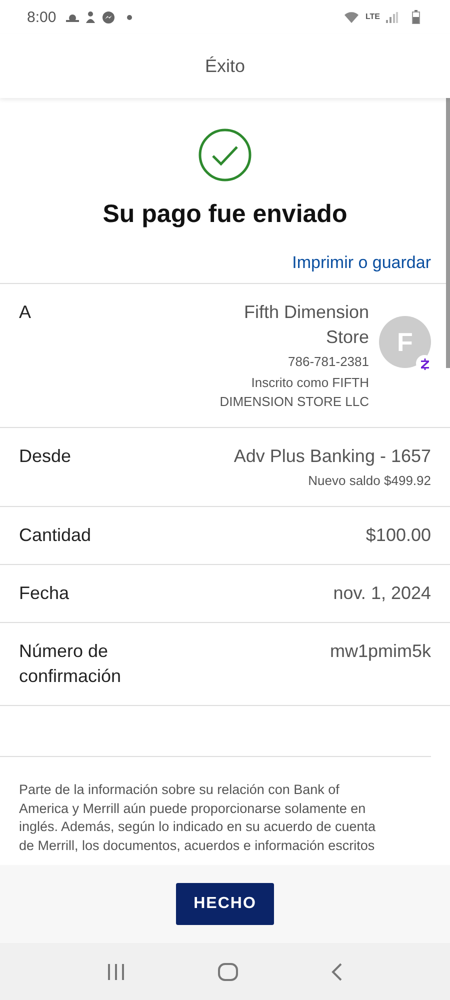 This screenshot has width=450, height=1000. I want to click on signal-icon, so click(392, 17).